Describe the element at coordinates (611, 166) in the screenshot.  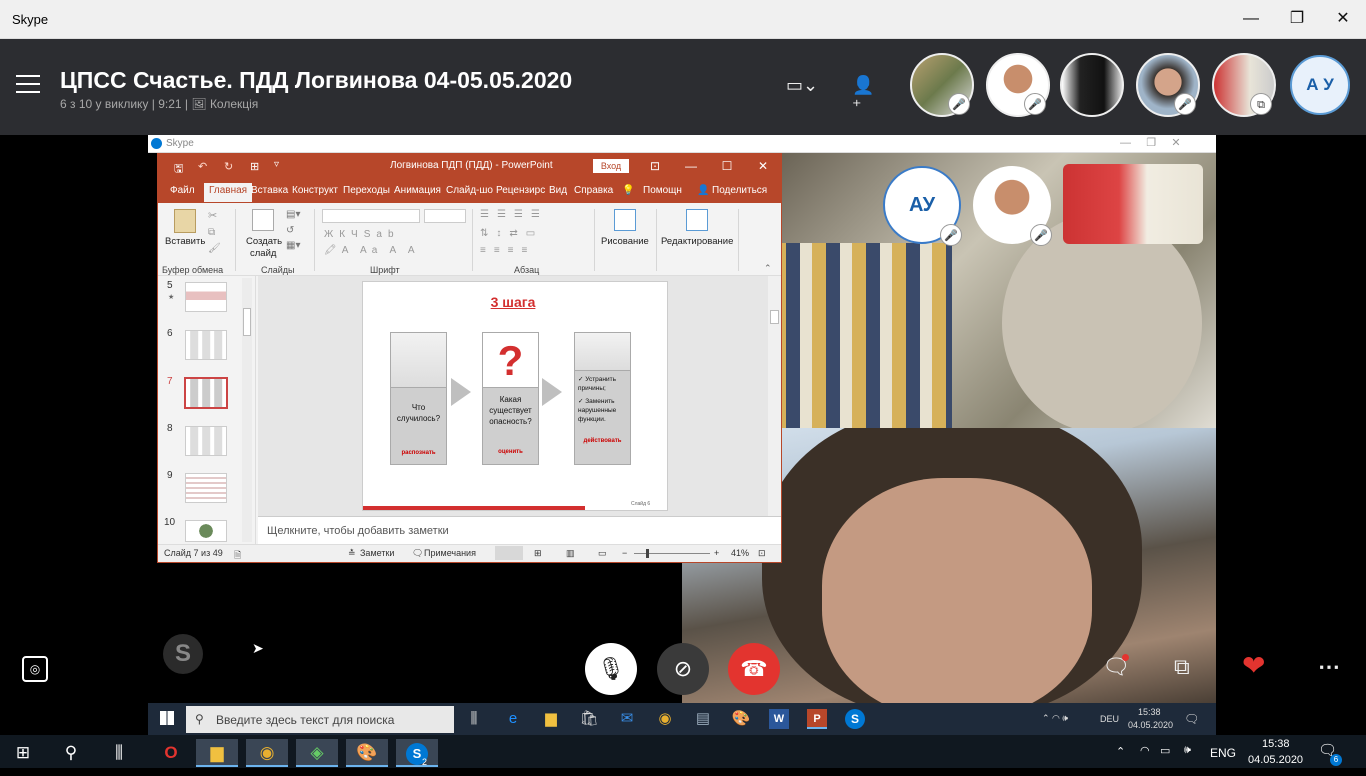
I see `login-button: Вход` at that location.